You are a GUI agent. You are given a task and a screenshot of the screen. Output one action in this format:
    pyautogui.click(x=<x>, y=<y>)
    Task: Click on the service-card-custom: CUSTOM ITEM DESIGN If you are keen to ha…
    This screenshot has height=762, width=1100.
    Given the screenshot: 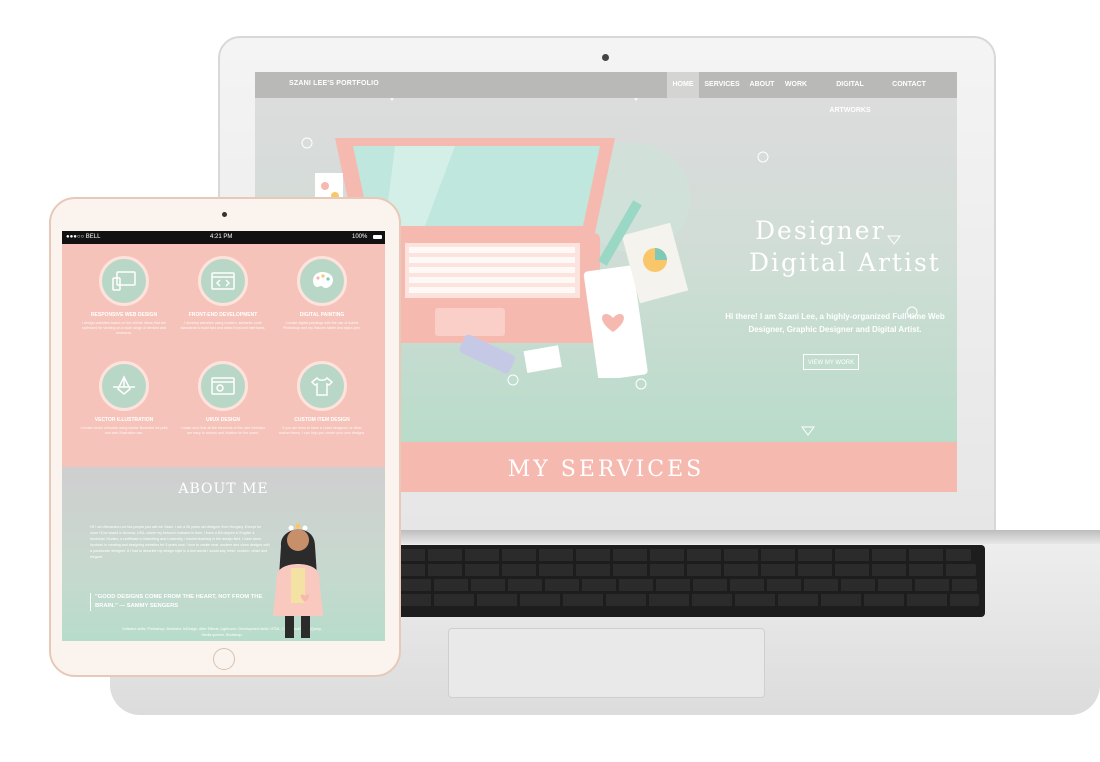 What is the action you would take?
    pyautogui.click(x=322, y=398)
    